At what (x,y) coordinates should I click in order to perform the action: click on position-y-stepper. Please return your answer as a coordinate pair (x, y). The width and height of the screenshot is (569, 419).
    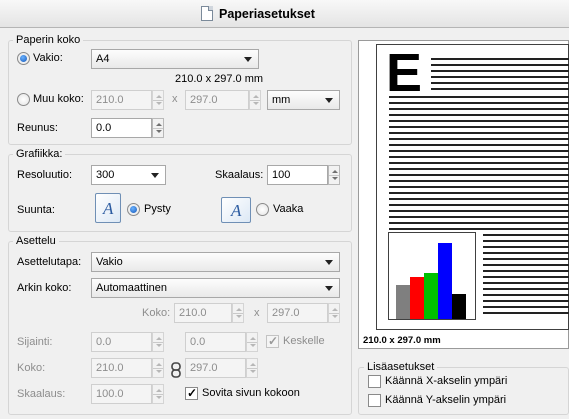
    Looking at the image, I should click on (252, 342).